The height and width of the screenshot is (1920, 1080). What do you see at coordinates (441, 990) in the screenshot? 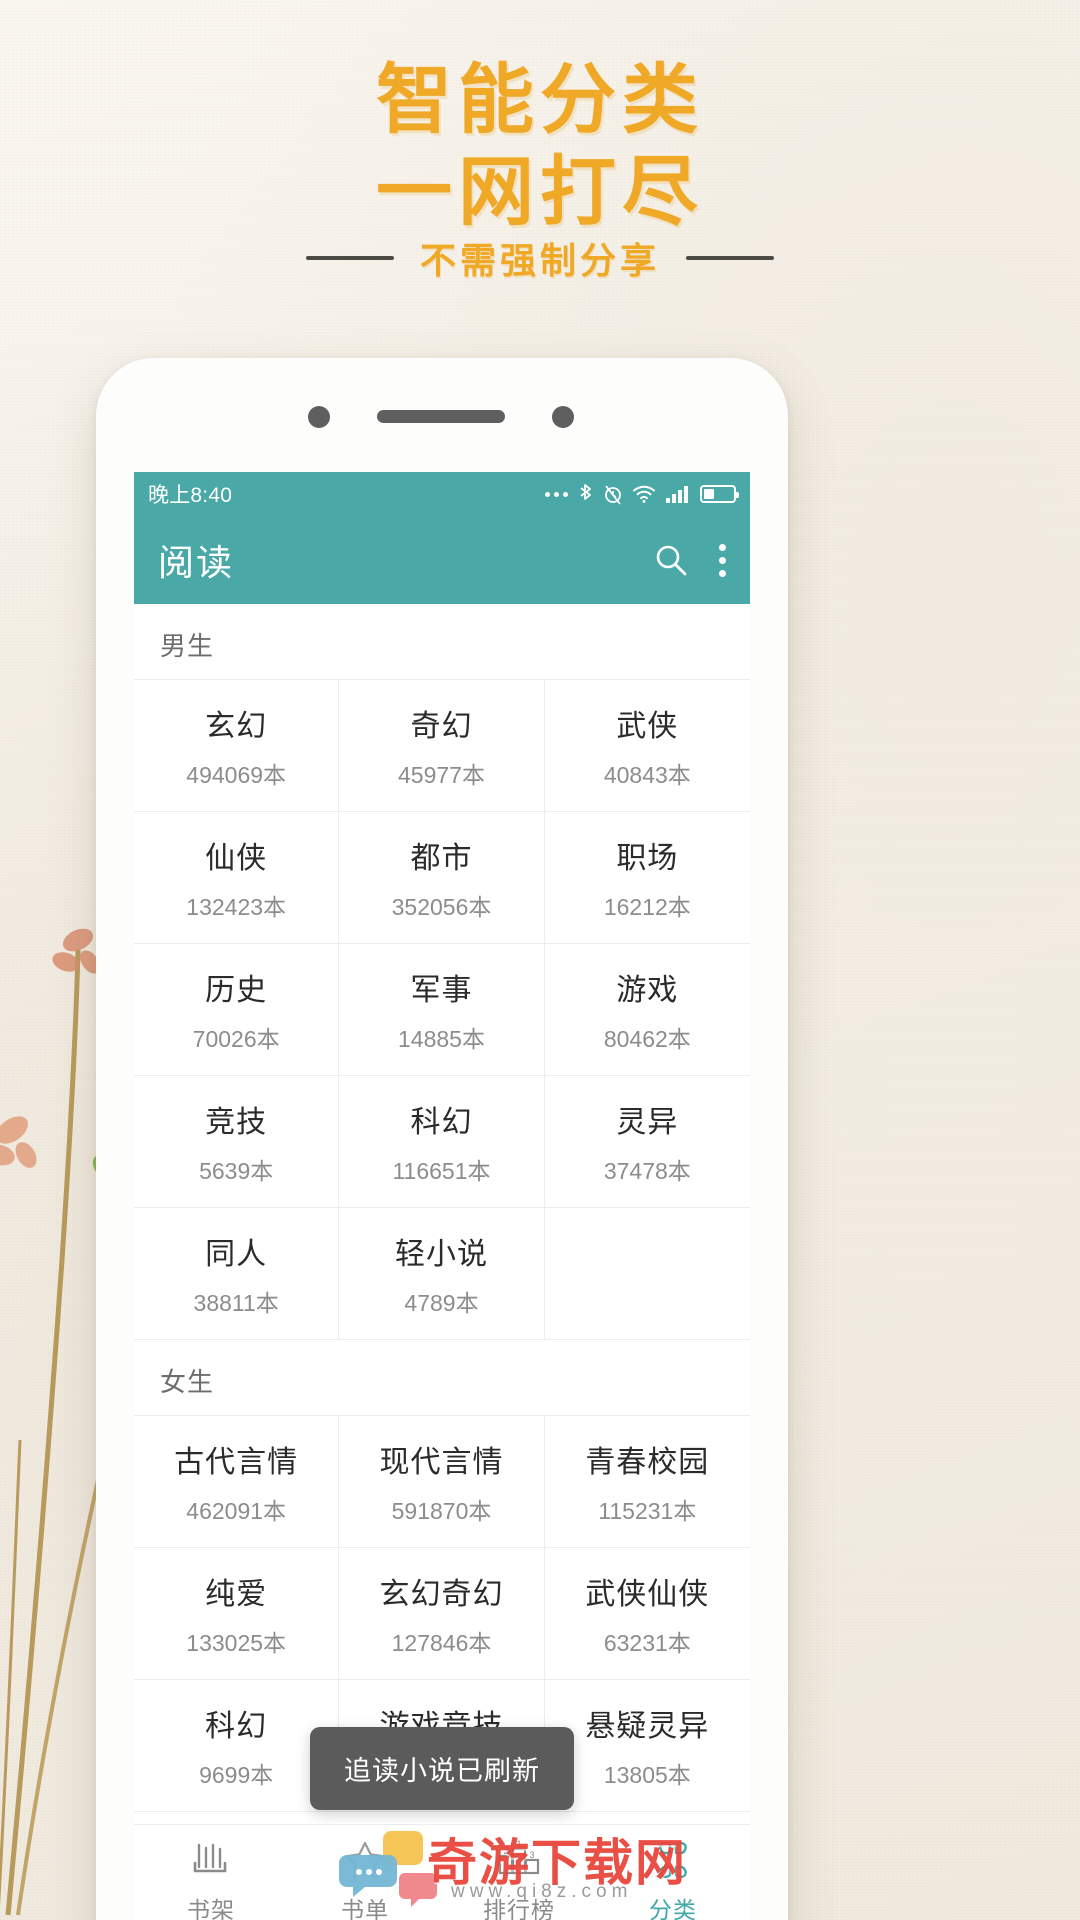
I see `category-name: 军事` at bounding box center [441, 990].